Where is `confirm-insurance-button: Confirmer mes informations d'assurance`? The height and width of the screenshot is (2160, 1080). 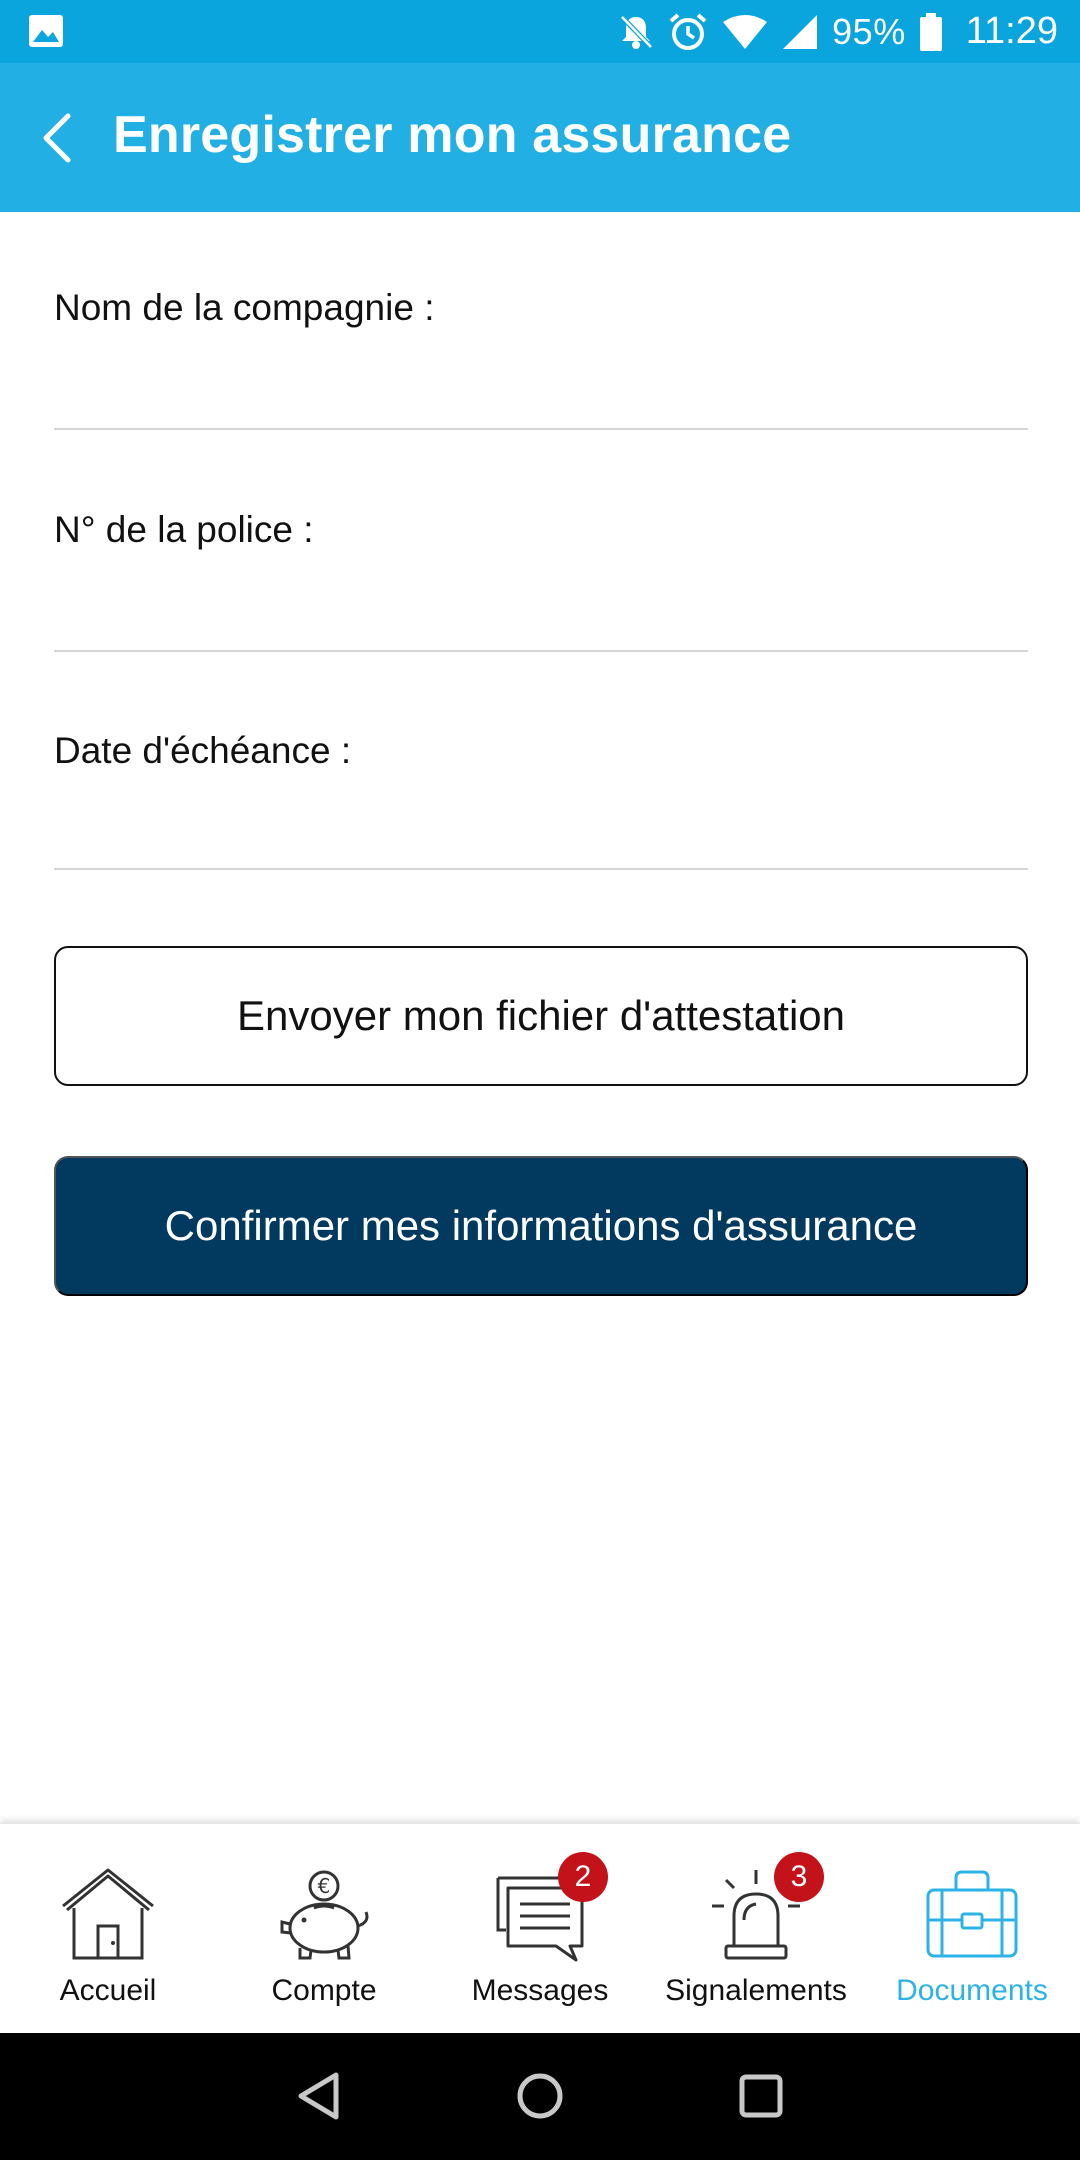 confirm-insurance-button: Confirmer mes informations d'assurance is located at coordinates (541, 1226).